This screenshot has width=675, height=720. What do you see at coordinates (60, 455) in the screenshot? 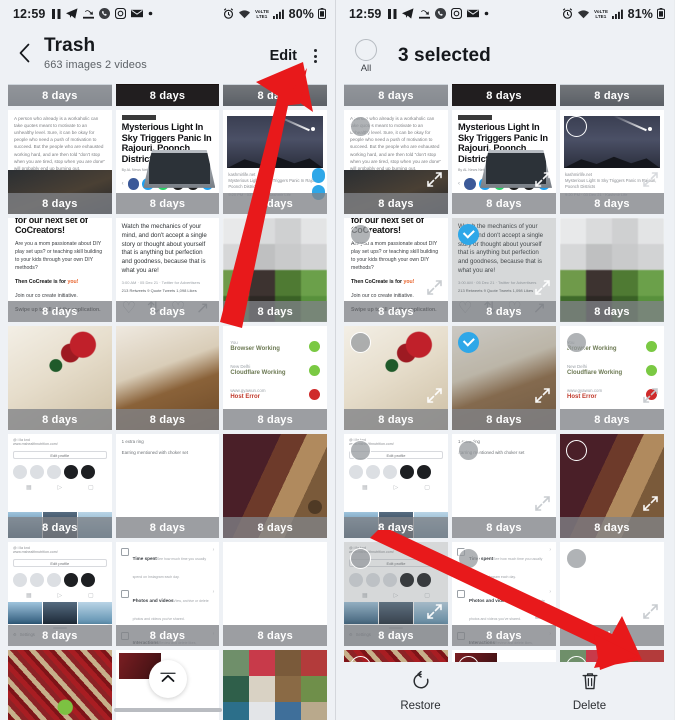
I see `ig-edit-profile-button: Edit profile` at bounding box center [60, 455].